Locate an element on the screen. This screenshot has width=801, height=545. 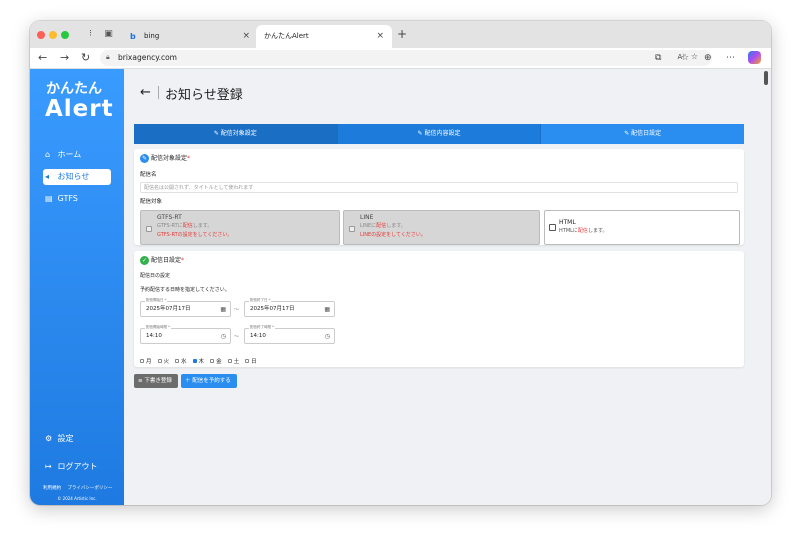
home-icon: ⌂ is located at coordinates (48, 154).